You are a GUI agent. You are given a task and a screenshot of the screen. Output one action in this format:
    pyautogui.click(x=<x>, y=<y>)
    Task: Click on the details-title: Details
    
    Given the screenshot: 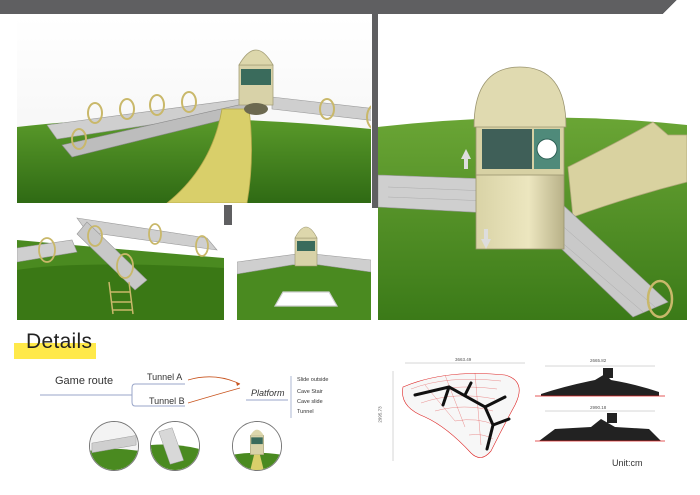 What is the action you would take?
    pyautogui.click(x=59, y=341)
    